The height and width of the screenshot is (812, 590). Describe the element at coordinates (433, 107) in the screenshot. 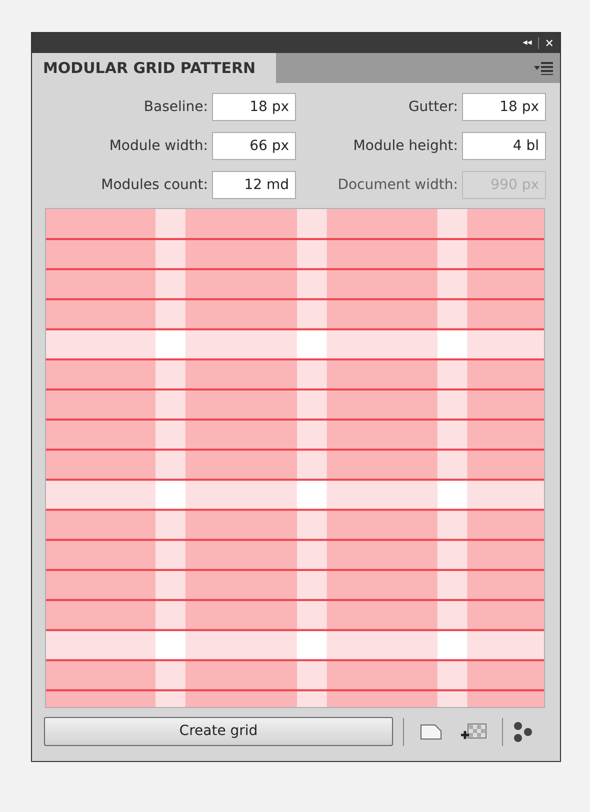

I see `field-label: Gutter:` at that location.